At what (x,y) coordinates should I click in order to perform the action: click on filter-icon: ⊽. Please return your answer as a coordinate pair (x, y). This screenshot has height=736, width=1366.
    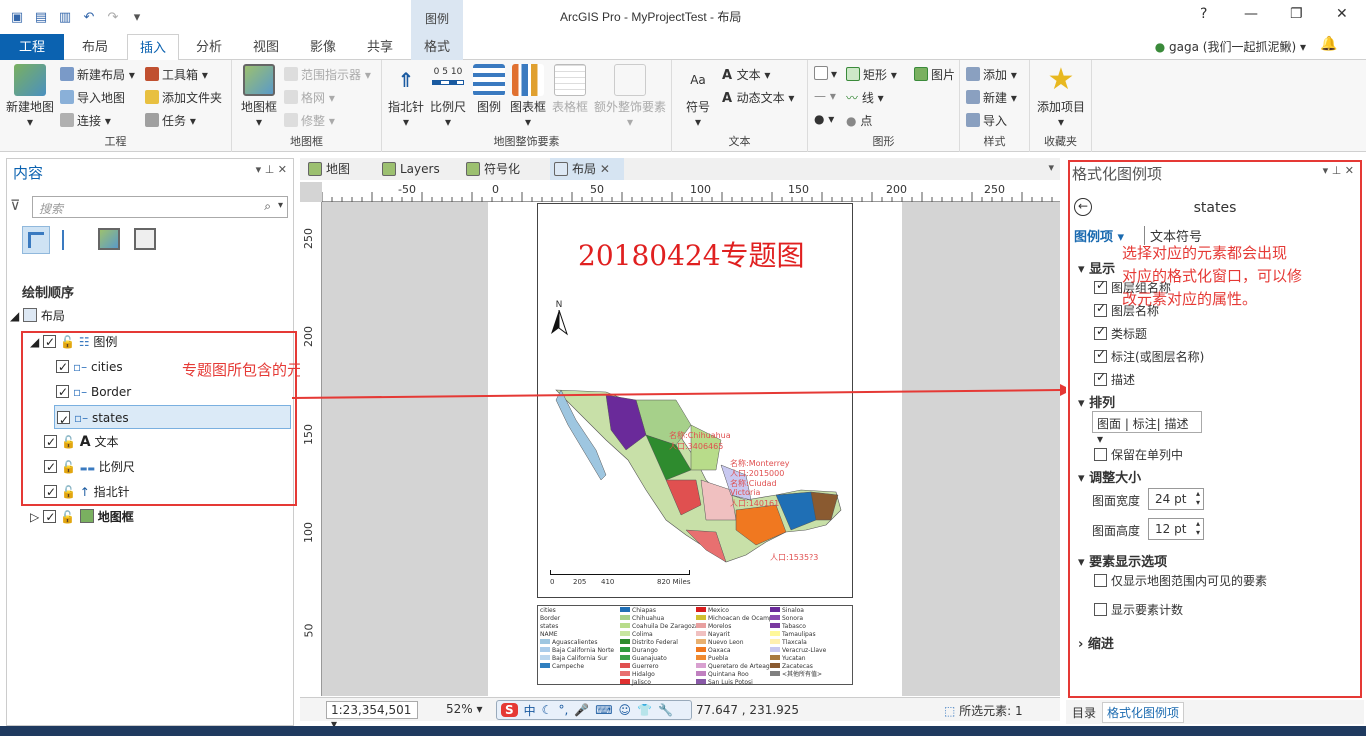
    Looking at the image, I should click on (15, 206).